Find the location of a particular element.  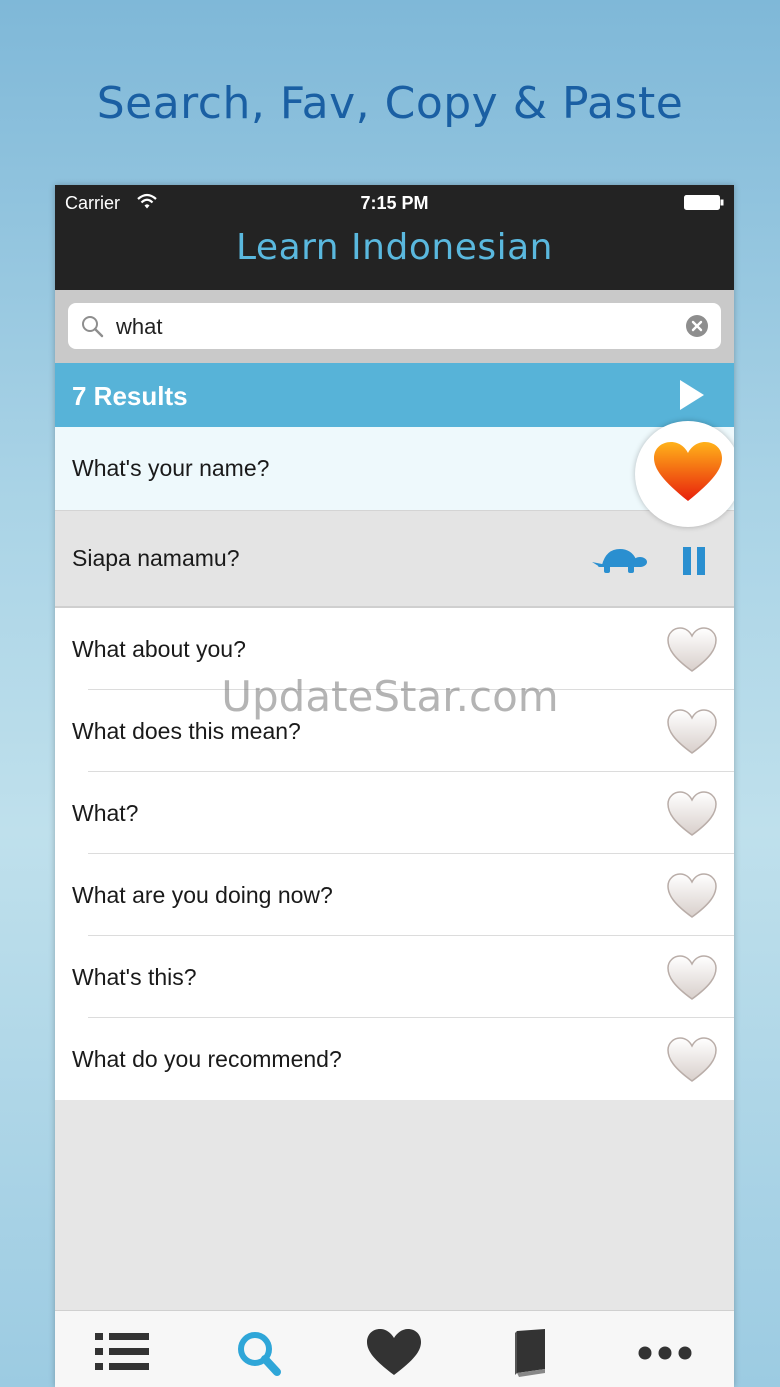

clear-icon is located at coordinates (697, 326).